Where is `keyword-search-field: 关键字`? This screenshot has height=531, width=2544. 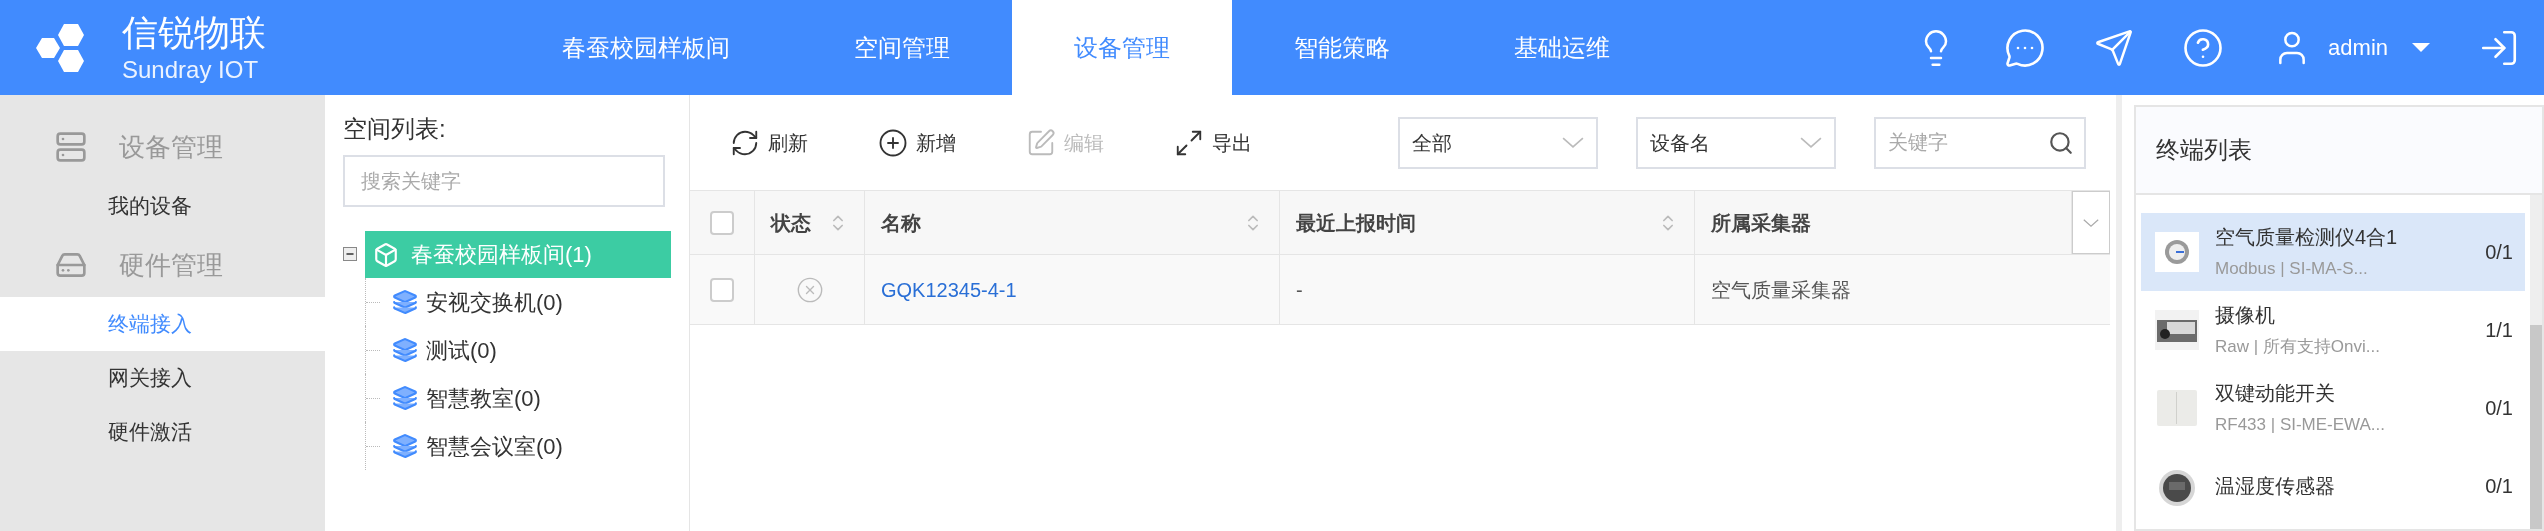 keyword-search-field: 关键字 is located at coordinates (1980, 142).